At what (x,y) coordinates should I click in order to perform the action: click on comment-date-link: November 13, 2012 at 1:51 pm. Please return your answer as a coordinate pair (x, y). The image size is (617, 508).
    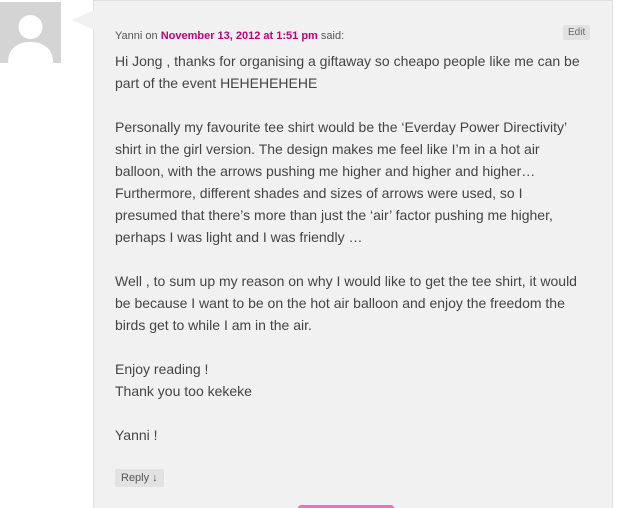
    Looking at the image, I should click on (239, 36).